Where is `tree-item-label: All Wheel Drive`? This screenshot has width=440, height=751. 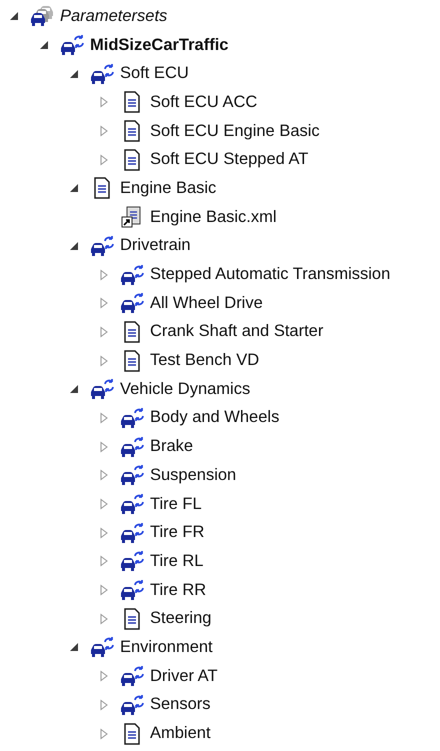
tree-item-label: All Wheel Drive is located at coordinates (206, 303).